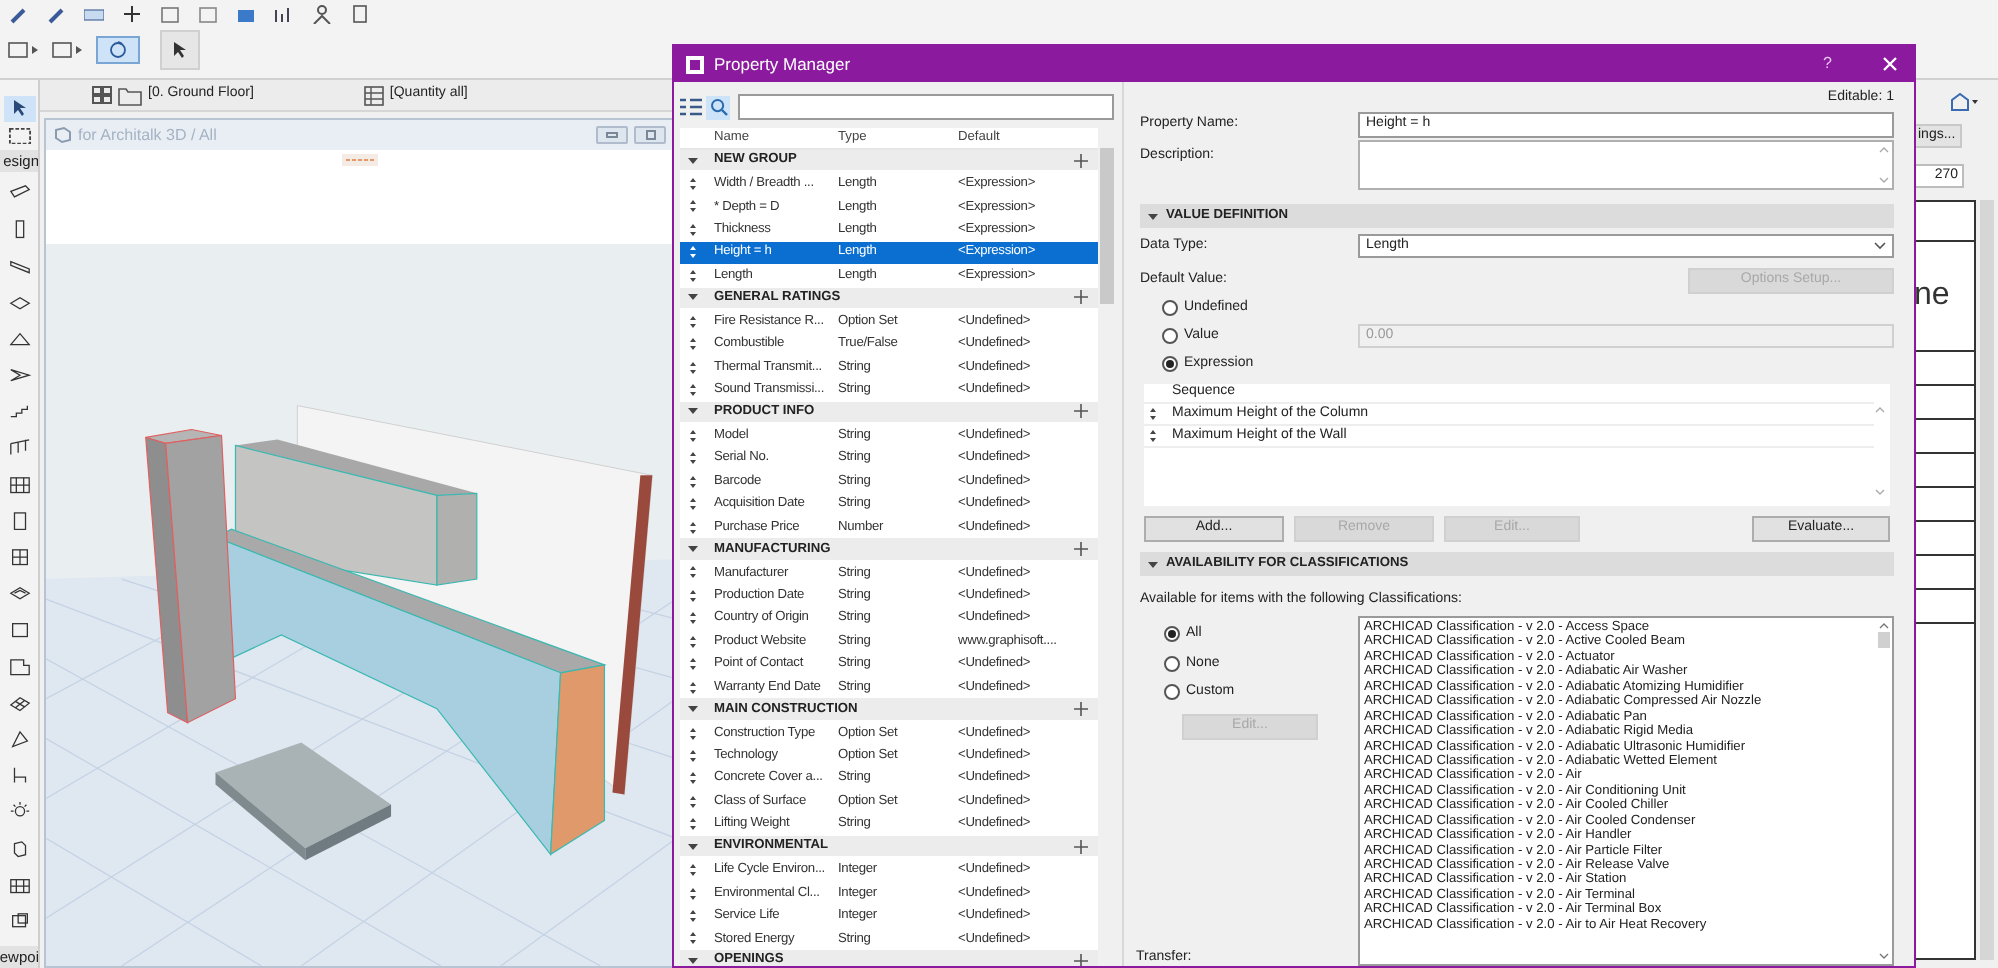  I want to click on section-tool-icon, so click(19, 921).